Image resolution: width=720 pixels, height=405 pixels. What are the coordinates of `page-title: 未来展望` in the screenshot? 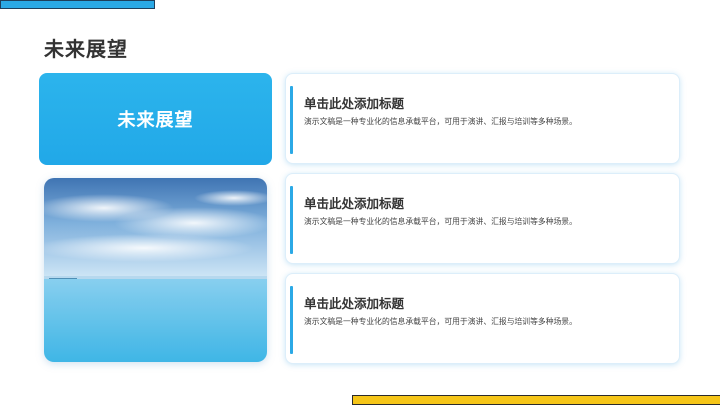 It's located at (86, 49).